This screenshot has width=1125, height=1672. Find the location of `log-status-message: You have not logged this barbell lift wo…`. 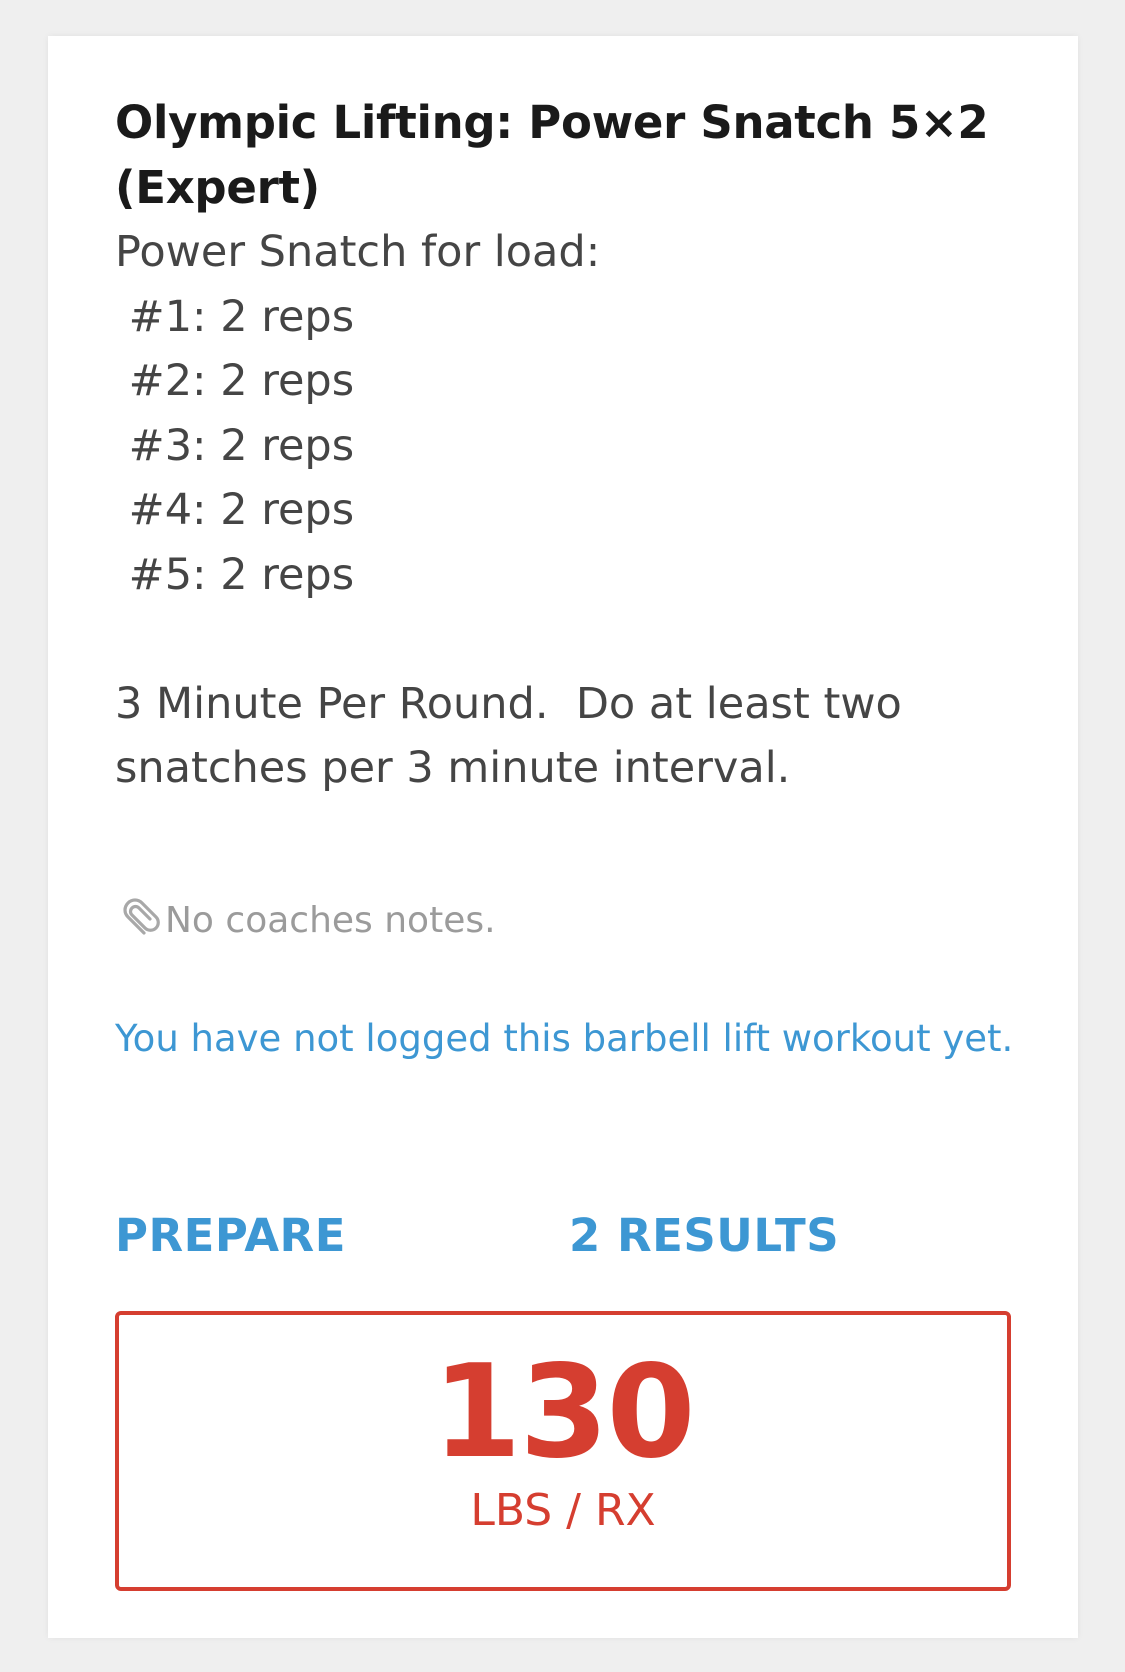

log-status-message: You have not logged this barbell lift wo… is located at coordinates (564, 1038).